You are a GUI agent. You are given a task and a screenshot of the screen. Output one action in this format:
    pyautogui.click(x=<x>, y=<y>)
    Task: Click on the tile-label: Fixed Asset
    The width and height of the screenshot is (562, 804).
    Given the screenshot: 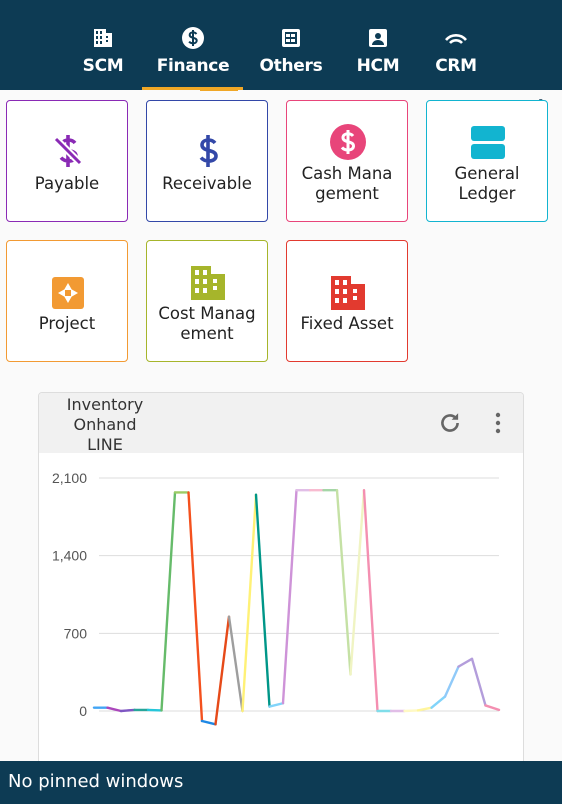 What is the action you would take?
    pyautogui.click(x=347, y=323)
    